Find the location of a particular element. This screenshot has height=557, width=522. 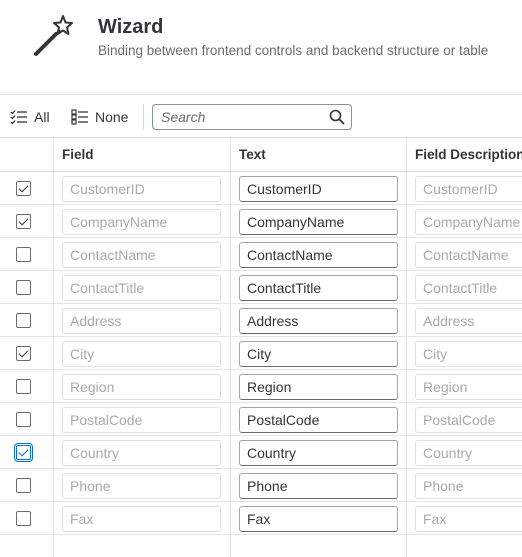

column-header-description: Field Description is located at coordinates (468, 154).